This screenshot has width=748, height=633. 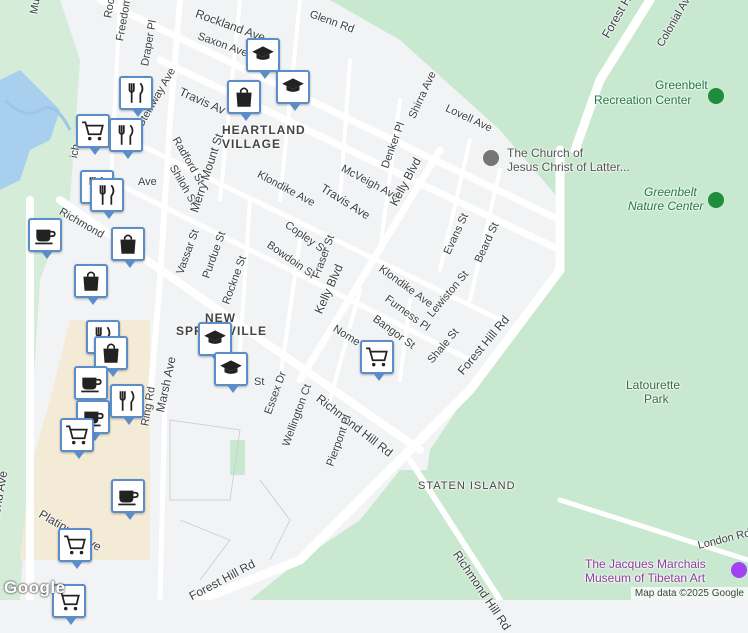 I want to click on area-label: HEARTLAND, so click(x=264, y=130).